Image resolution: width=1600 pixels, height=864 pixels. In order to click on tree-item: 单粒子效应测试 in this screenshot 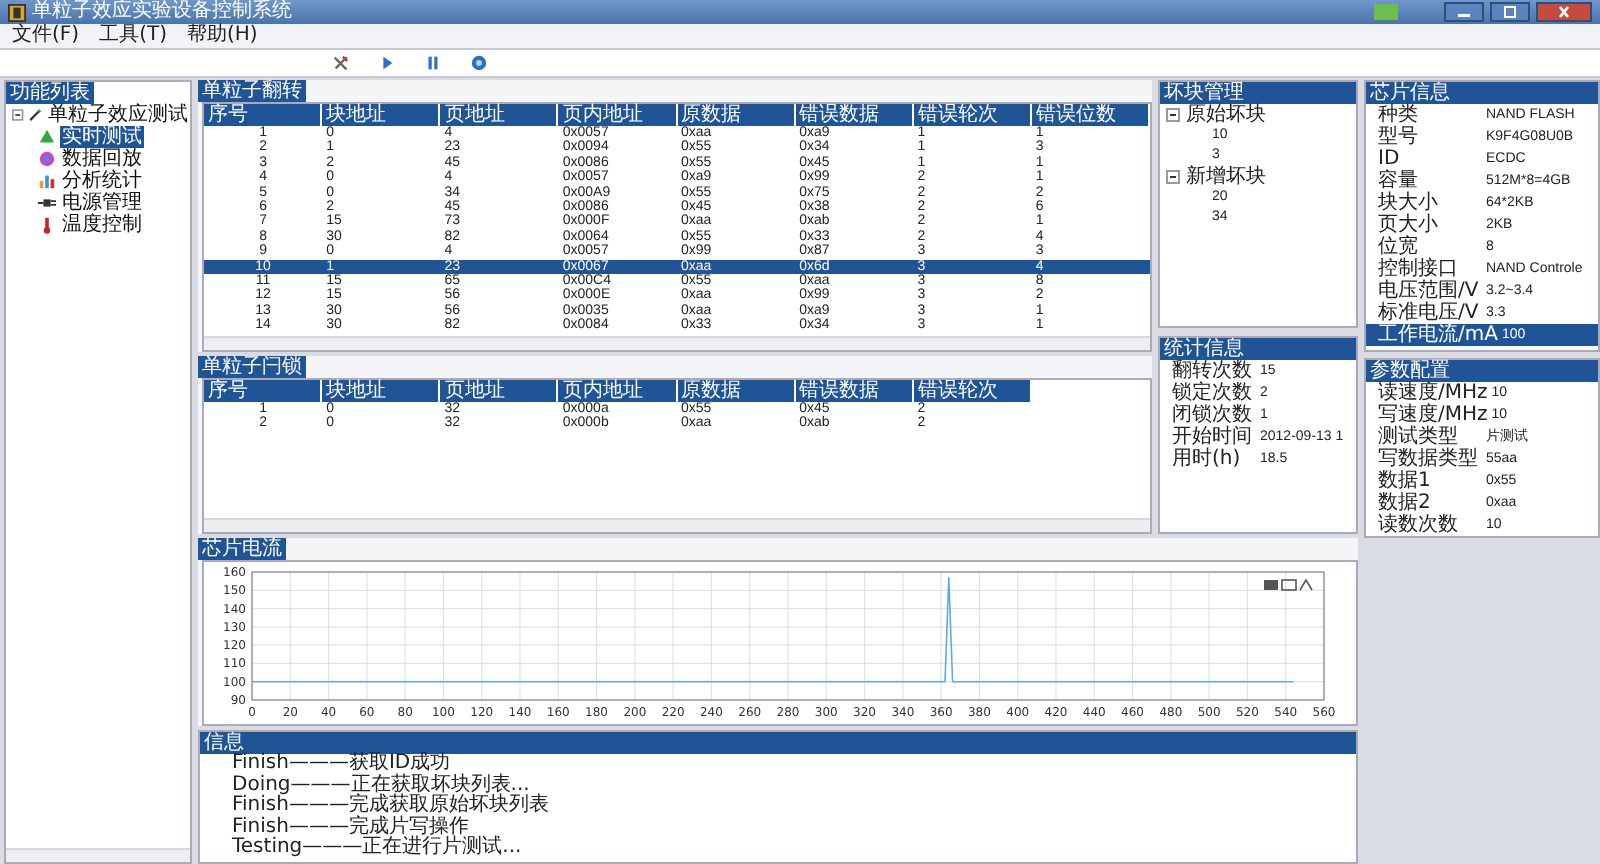, I will do `click(118, 115)`.